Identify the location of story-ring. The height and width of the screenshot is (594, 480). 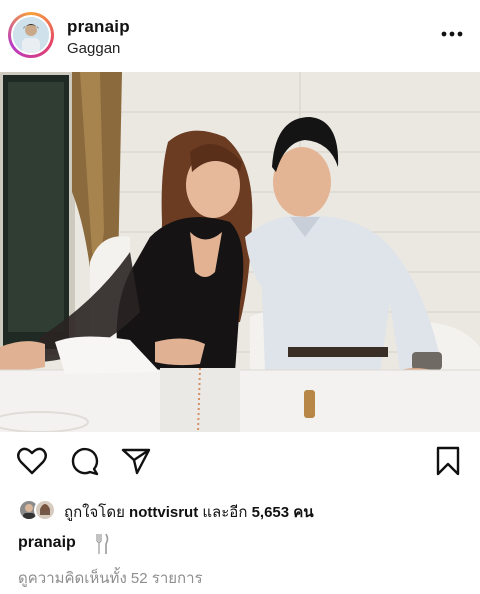
(31, 35).